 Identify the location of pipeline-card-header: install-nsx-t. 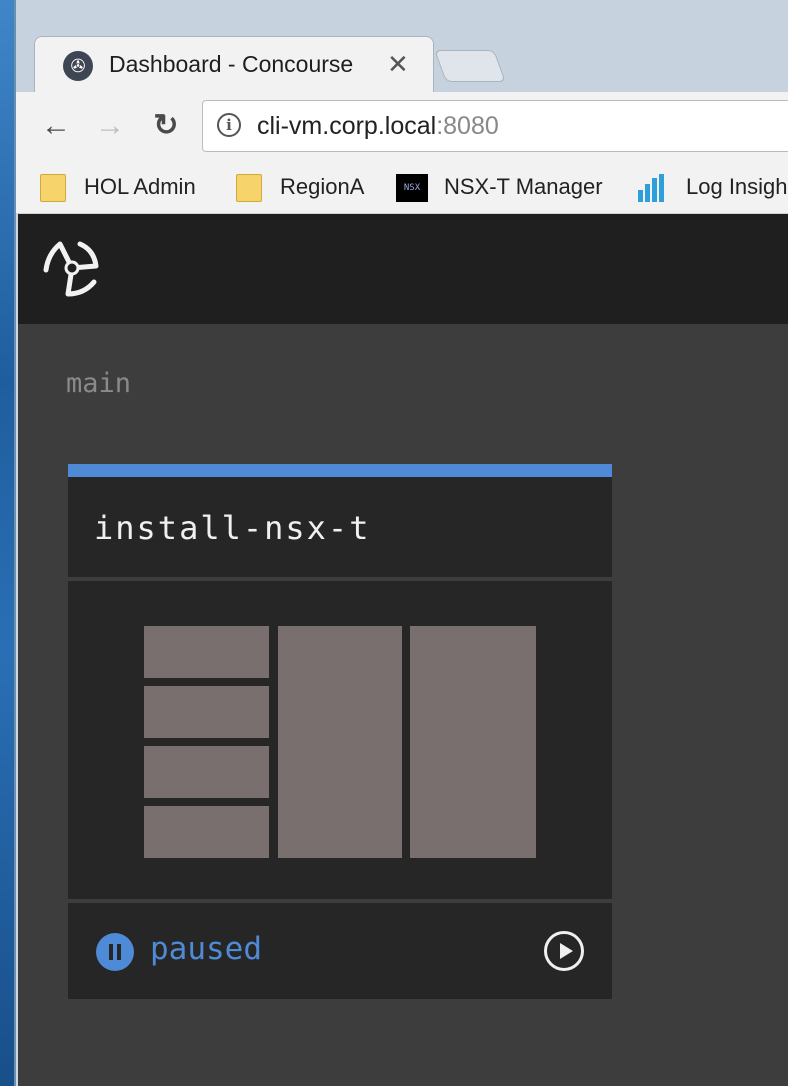
(340, 527).